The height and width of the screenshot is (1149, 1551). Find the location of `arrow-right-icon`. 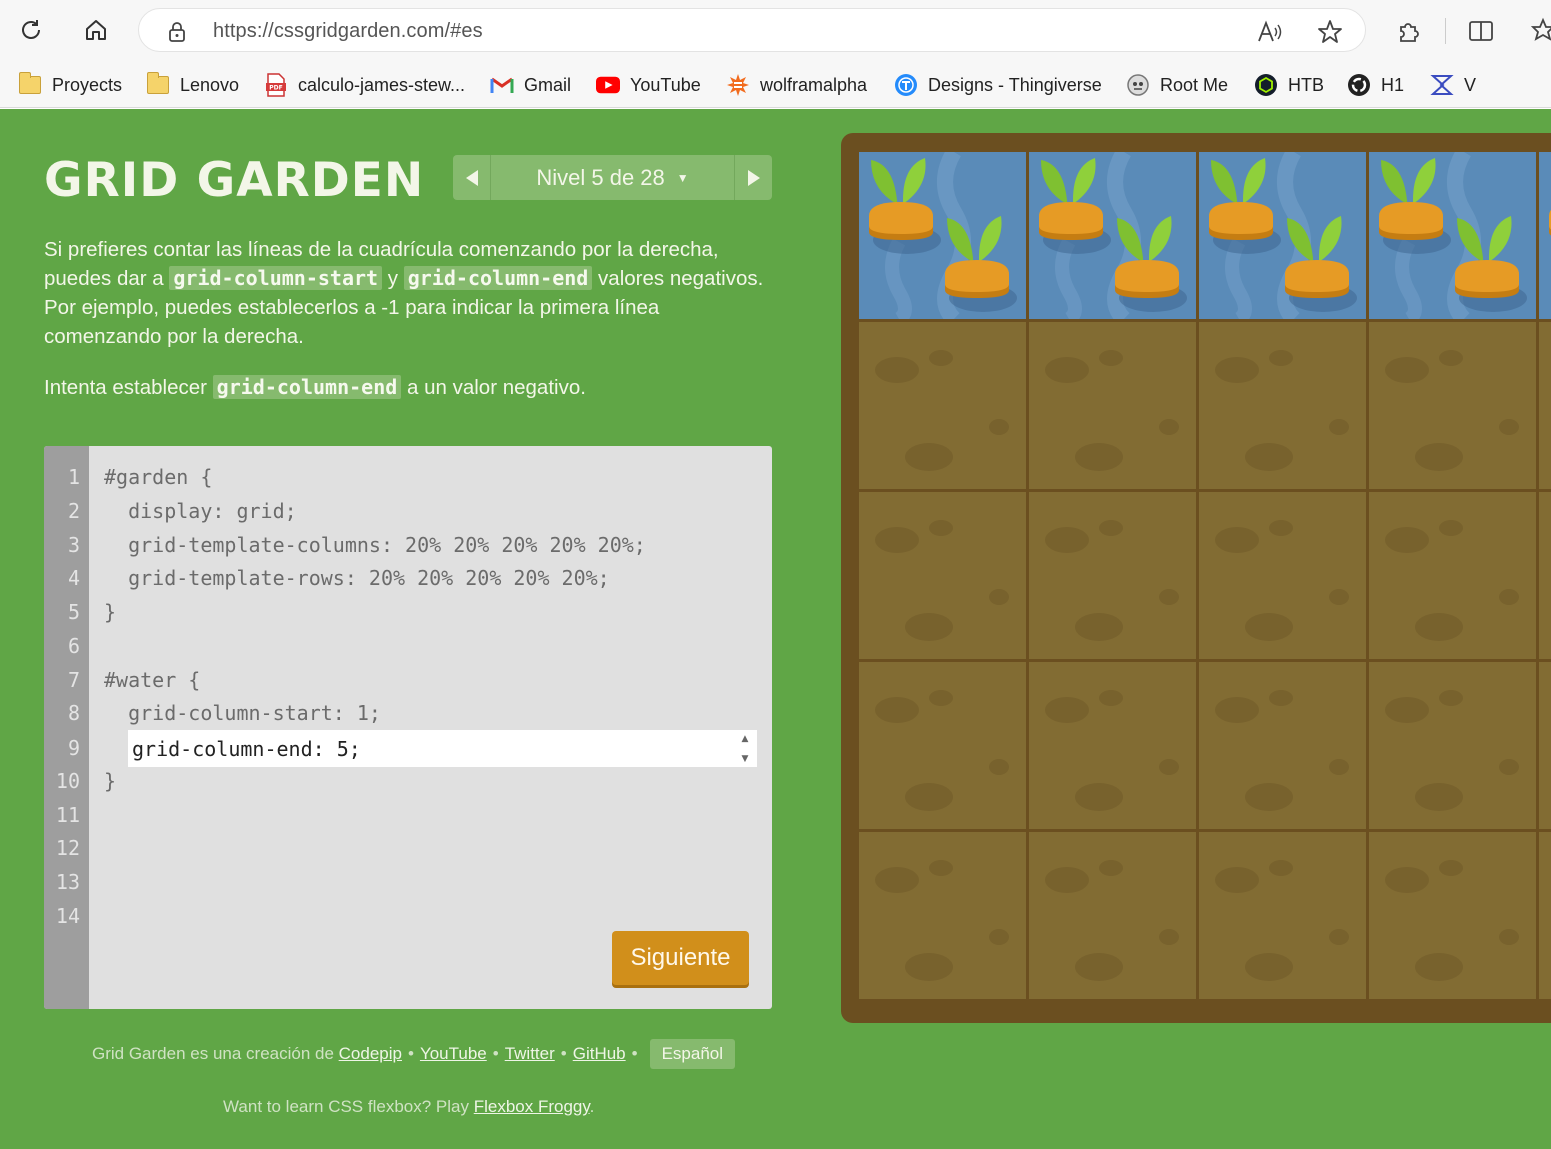

arrow-right-icon is located at coordinates (753, 177).